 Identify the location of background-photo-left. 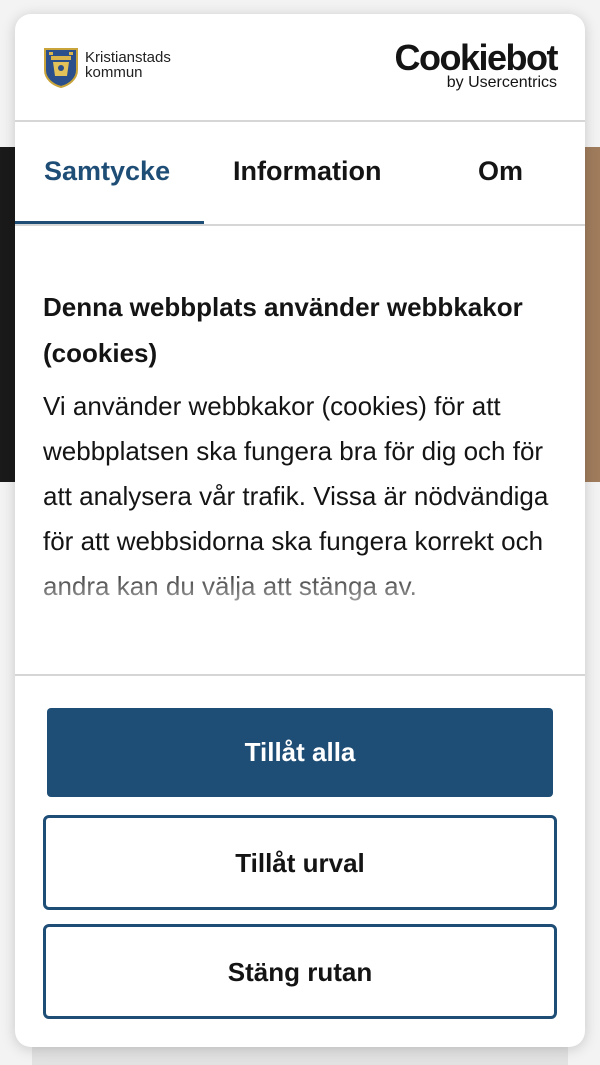
(8, 314).